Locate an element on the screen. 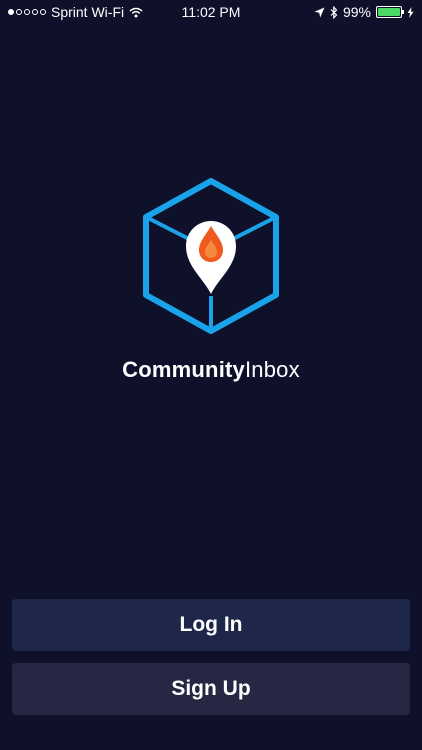 The image size is (422, 750). charging-bolt-icon is located at coordinates (410, 12).